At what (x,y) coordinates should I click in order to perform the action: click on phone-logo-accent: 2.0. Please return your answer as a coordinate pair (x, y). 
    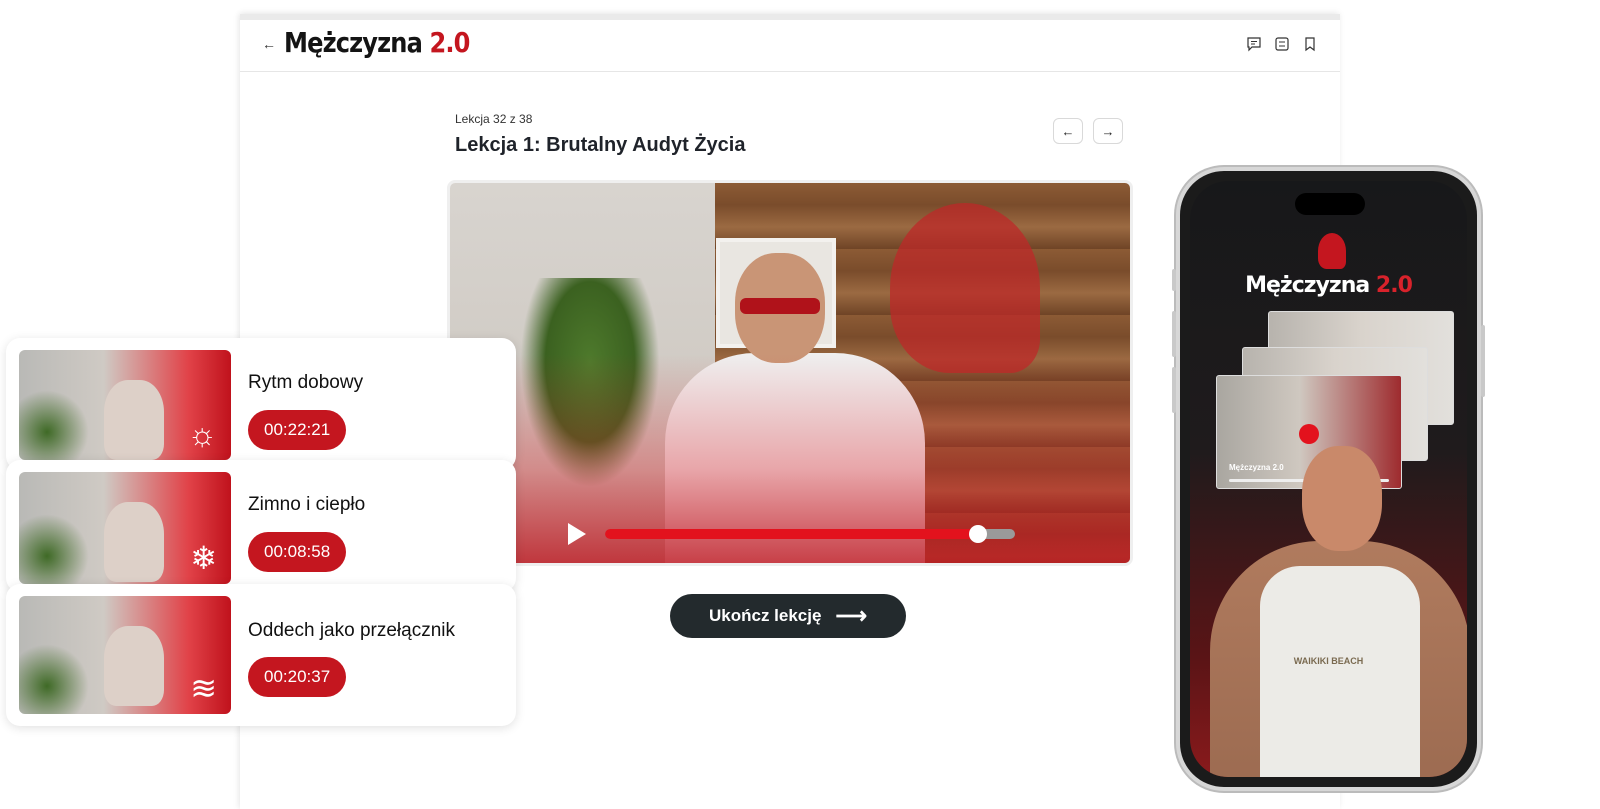
    Looking at the image, I should click on (1394, 285).